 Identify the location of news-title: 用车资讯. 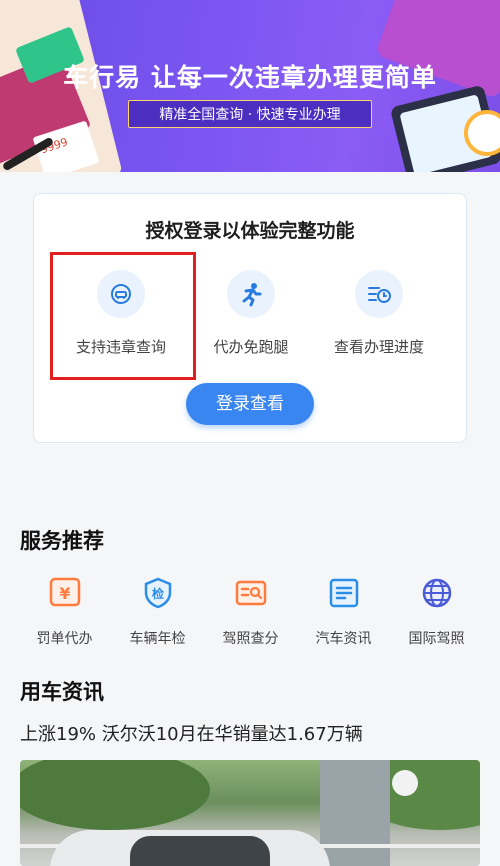
(62, 692).